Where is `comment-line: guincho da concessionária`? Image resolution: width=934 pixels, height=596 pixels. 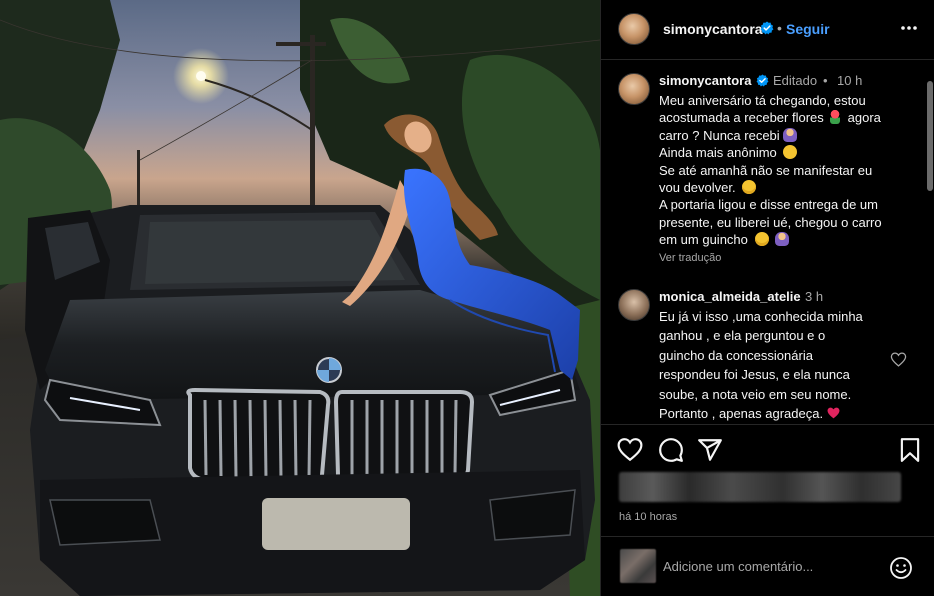 comment-line: guincho da concessionária is located at coordinates (736, 355).